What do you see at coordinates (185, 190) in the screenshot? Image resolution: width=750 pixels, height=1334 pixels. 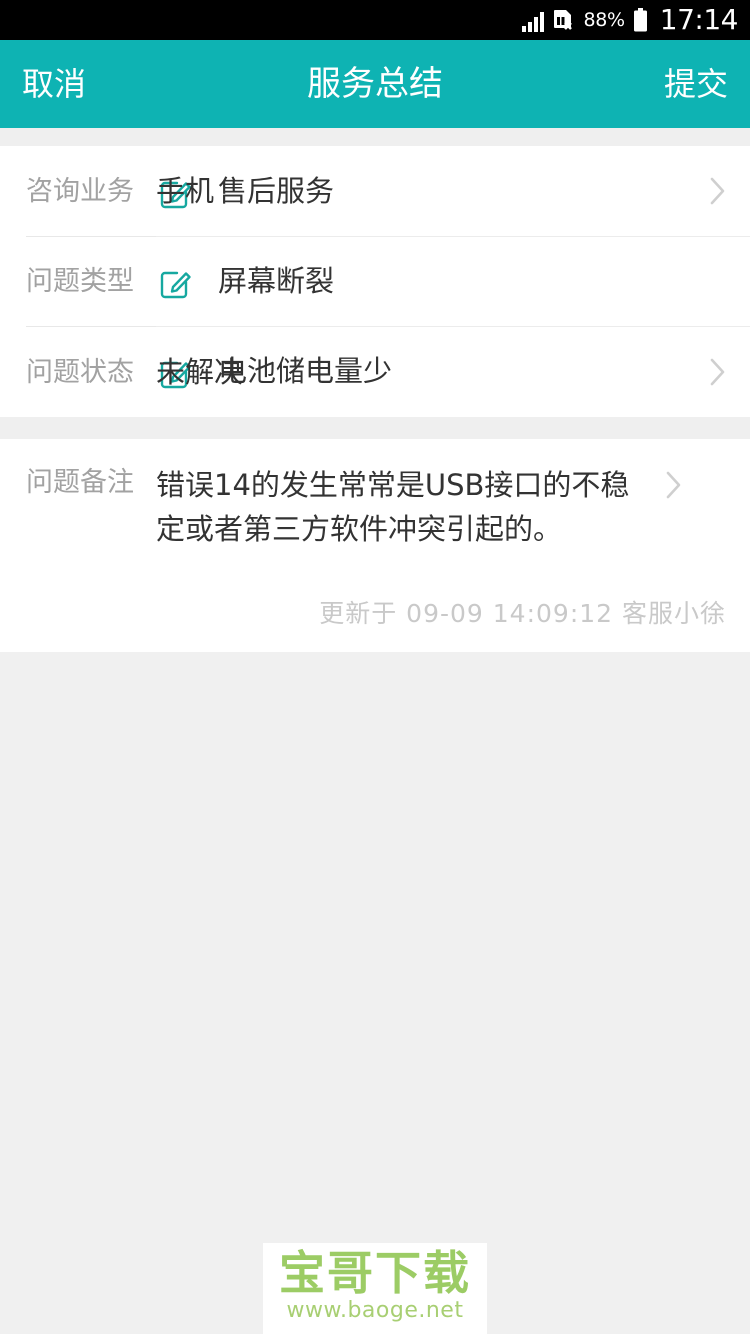 I see `value-consult-business: 手机` at bounding box center [185, 190].